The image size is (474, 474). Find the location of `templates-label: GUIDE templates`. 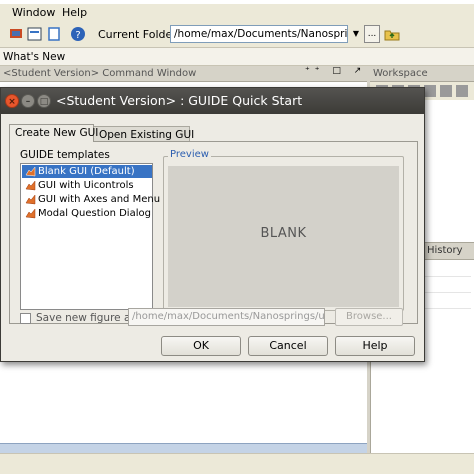

templates-label: GUIDE templates is located at coordinates (65, 155).